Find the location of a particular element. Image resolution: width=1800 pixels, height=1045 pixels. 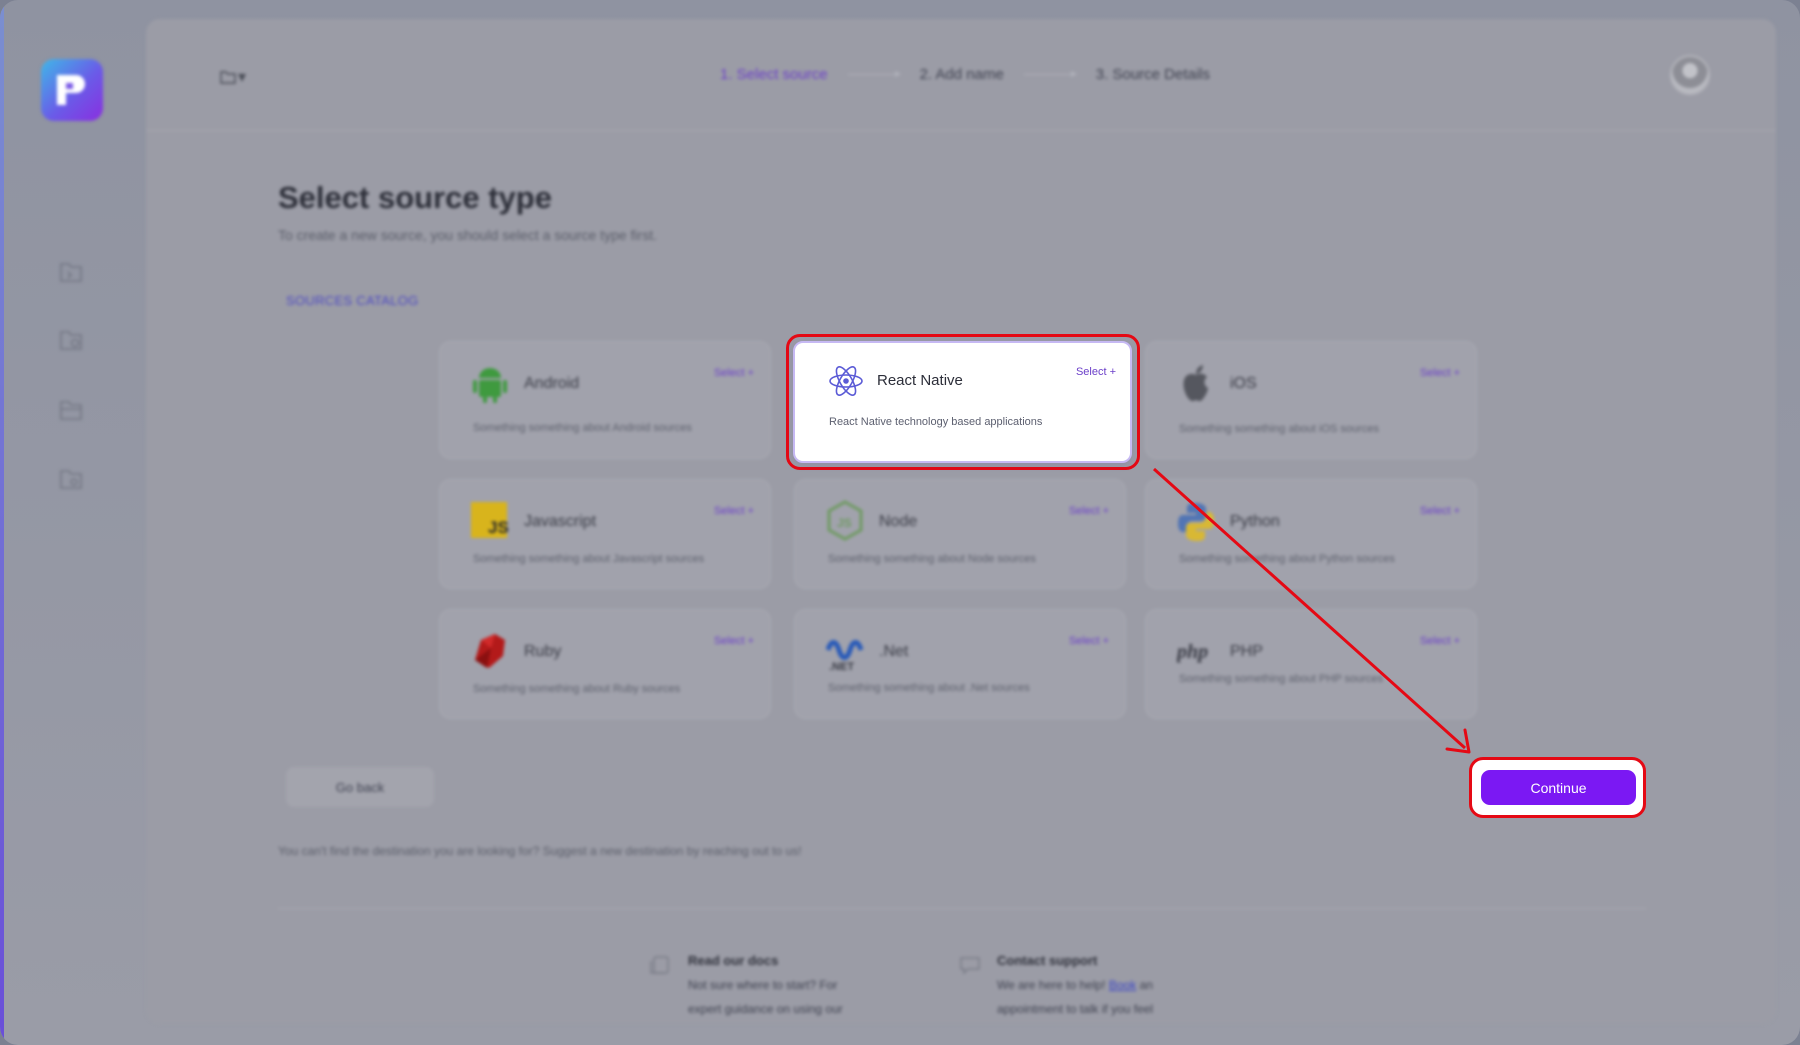

annotation-arrow is located at coordinates (1311, 610).